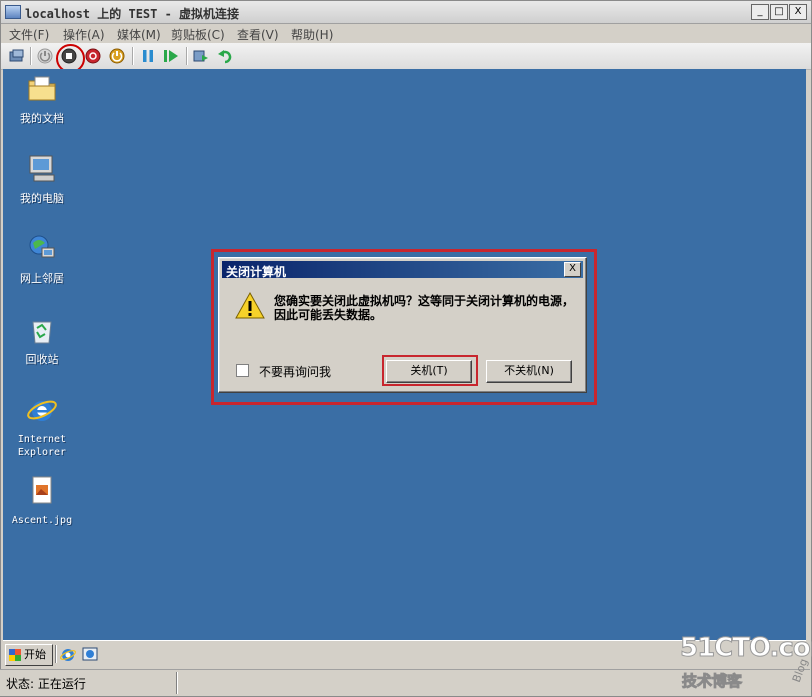 This screenshot has height=697, width=812. Describe the element at coordinates (529, 371) in the screenshot. I see `cancel-shutdown-button: 不关机(N)` at that location.